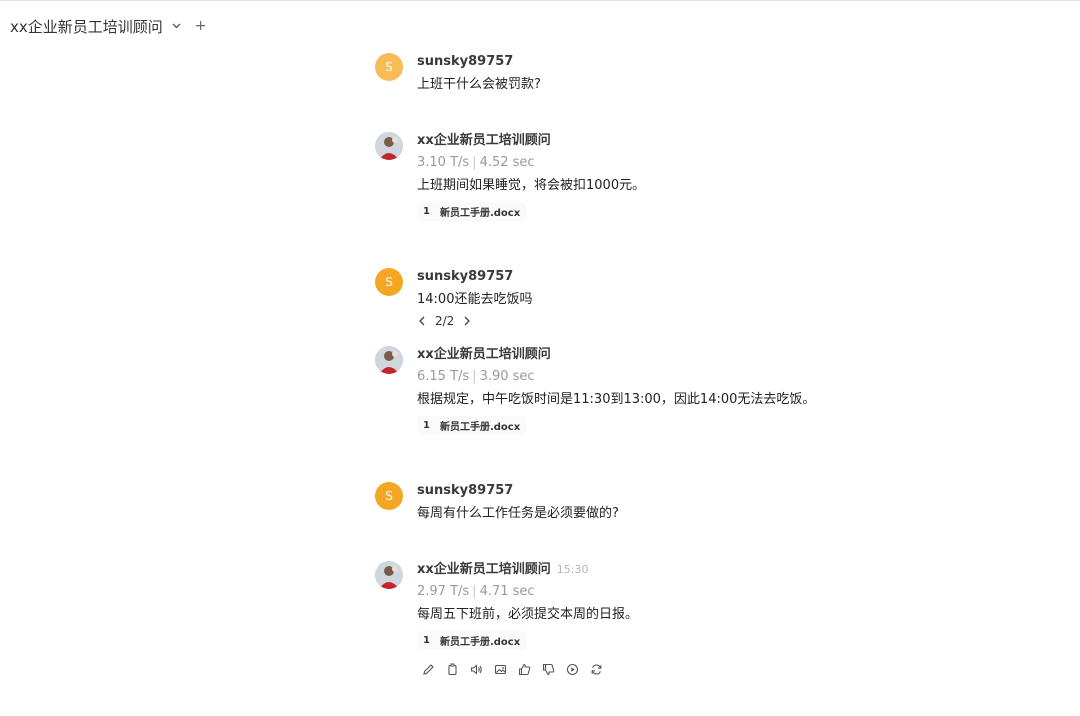 The image size is (1080, 716). Describe the element at coordinates (518, 513) in the screenshot. I see `message-text: 每周有什么工作任务是必须要做的?` at that location.